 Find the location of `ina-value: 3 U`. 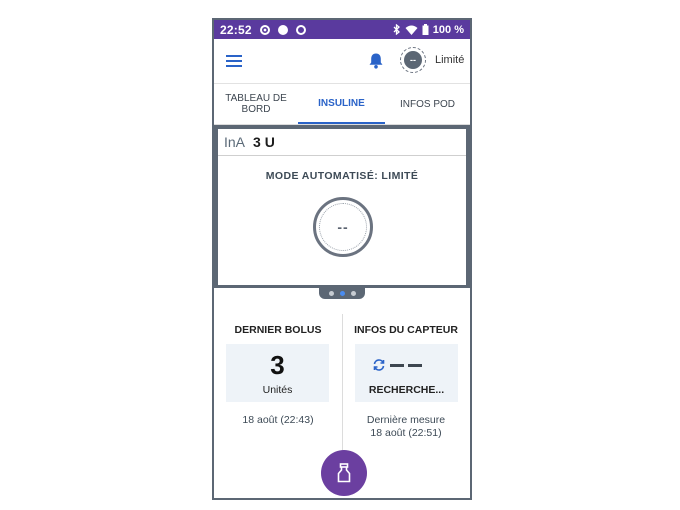

ina-value: 3 U is located at coordinates (264, 142).